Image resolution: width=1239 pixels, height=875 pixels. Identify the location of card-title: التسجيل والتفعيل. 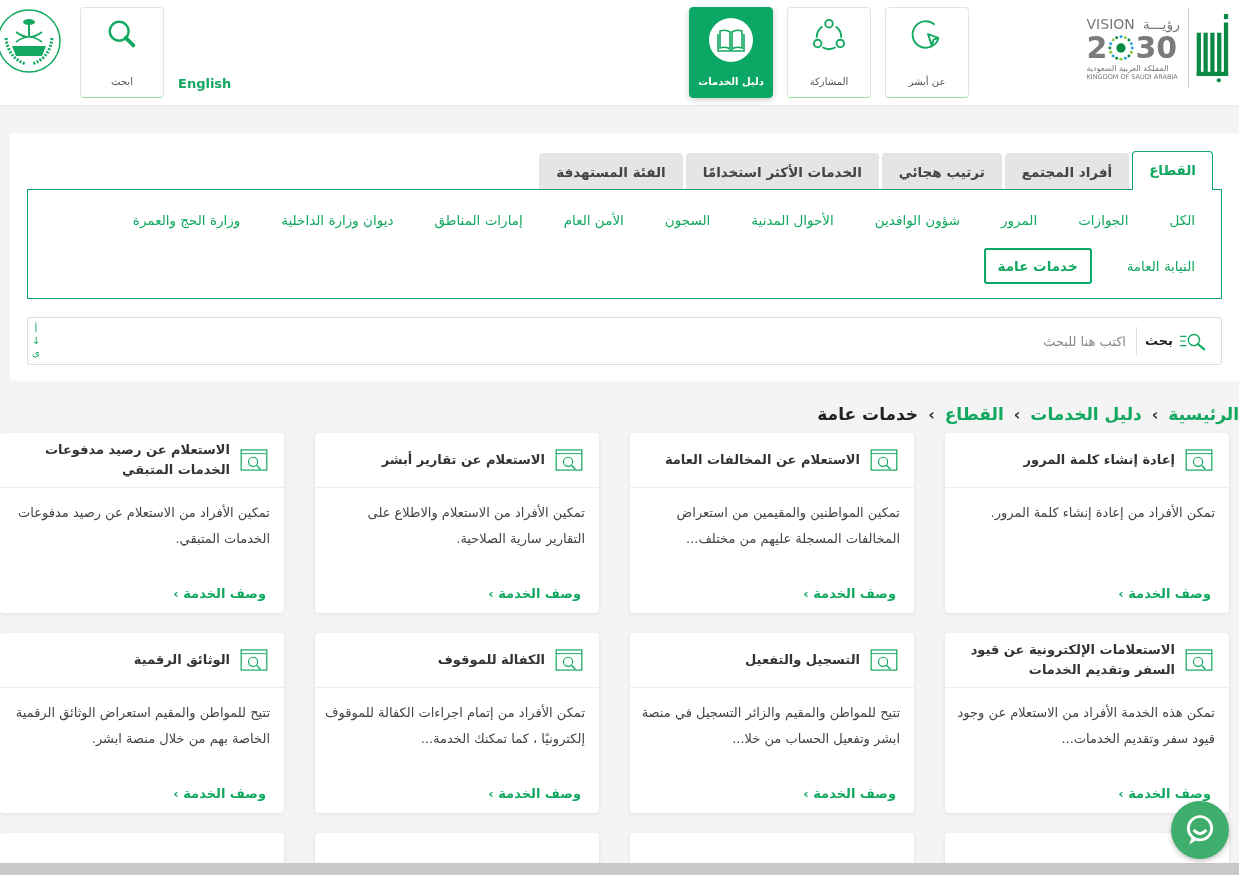
(802, 660).